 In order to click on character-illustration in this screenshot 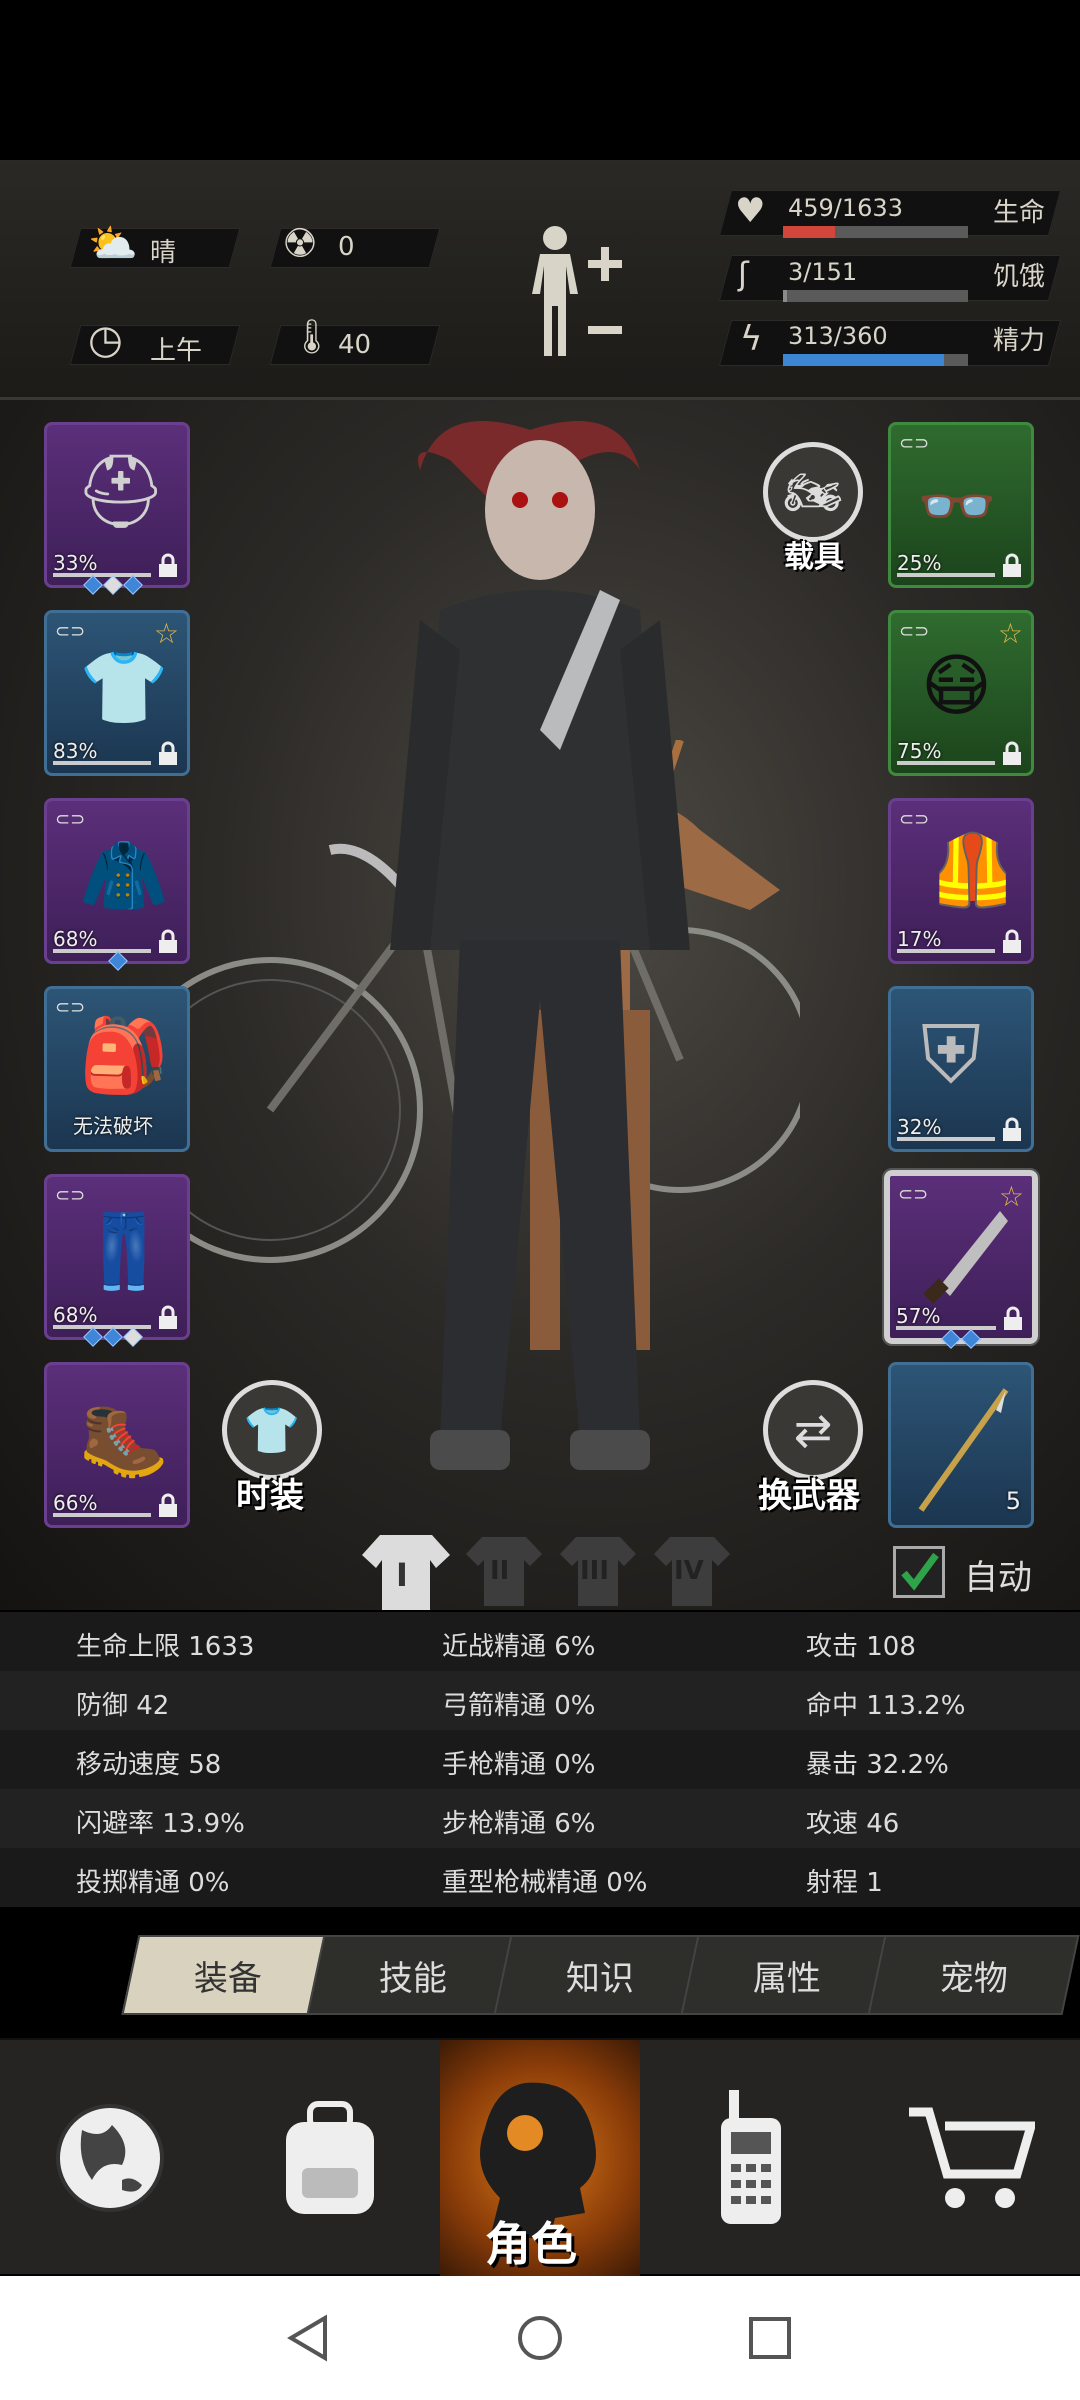, I will do `click(540, 945)`.